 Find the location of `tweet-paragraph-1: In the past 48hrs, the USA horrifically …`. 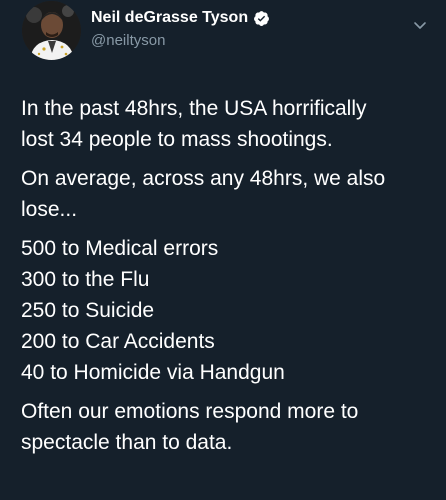

tweet-paragraph-1: In the past 48hrs, the USA horrifically … is located at coordinates (226, 124).